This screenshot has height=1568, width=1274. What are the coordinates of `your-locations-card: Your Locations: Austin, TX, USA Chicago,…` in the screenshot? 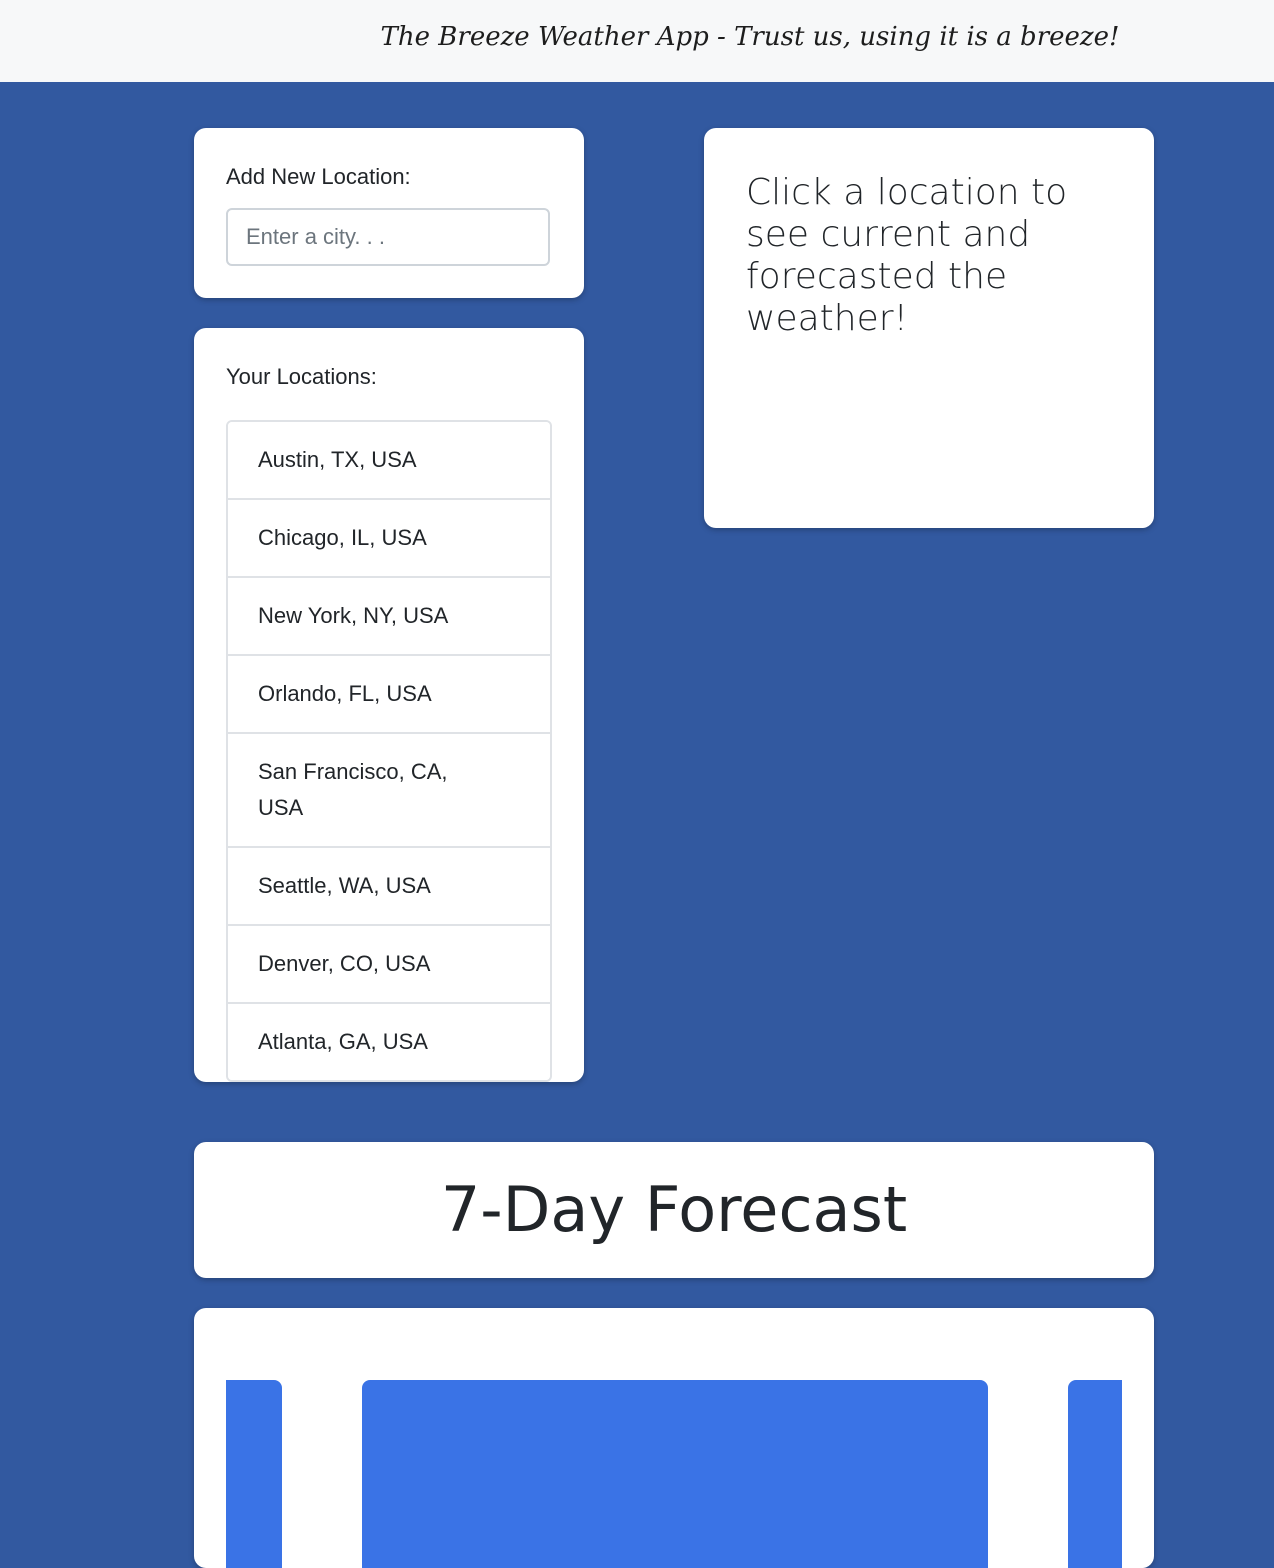 It's located at (389, 705).